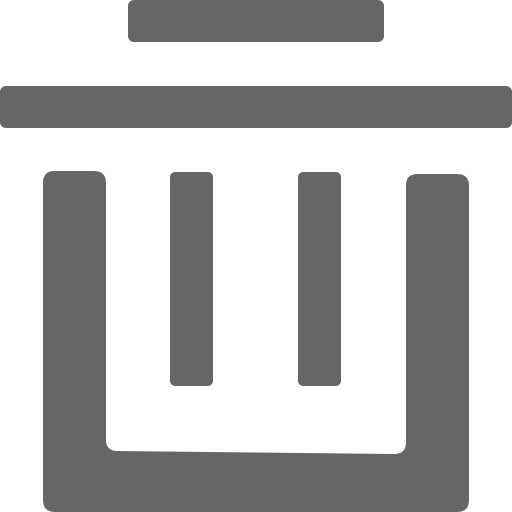 The image size is (512, 512). What do you see at coordinates (319, 279) in the screenshot?
I see `trash-bar-right` at bounding box center [319, 279].